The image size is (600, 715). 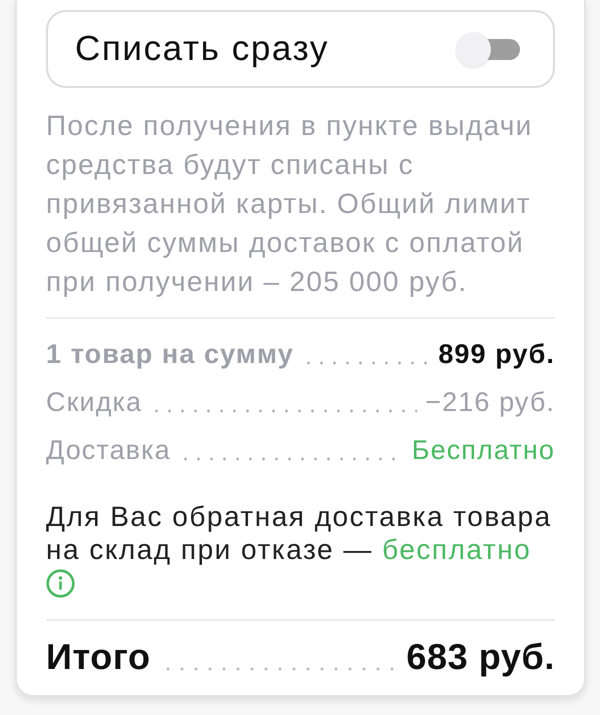 I want to click on subtotal-label: 1 товар на сумму, so click(x=170, y=354).